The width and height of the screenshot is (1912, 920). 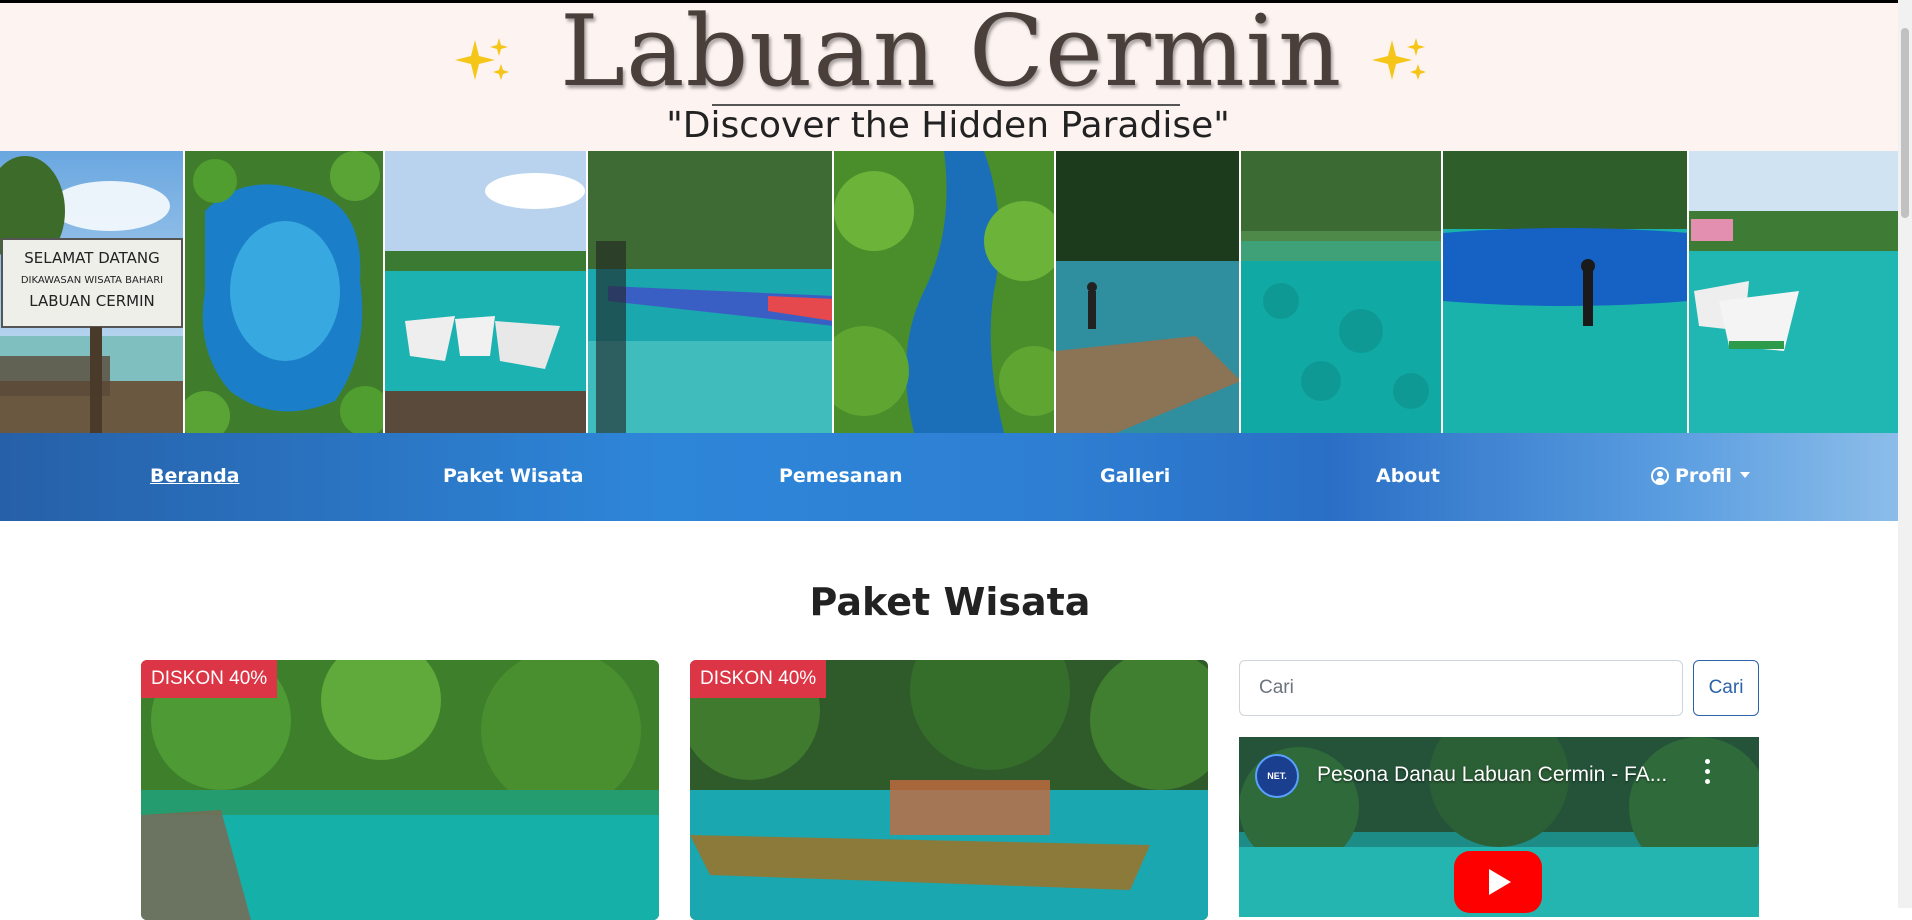 I want to click on photo-clear-water, so click(x=1342, y=292).